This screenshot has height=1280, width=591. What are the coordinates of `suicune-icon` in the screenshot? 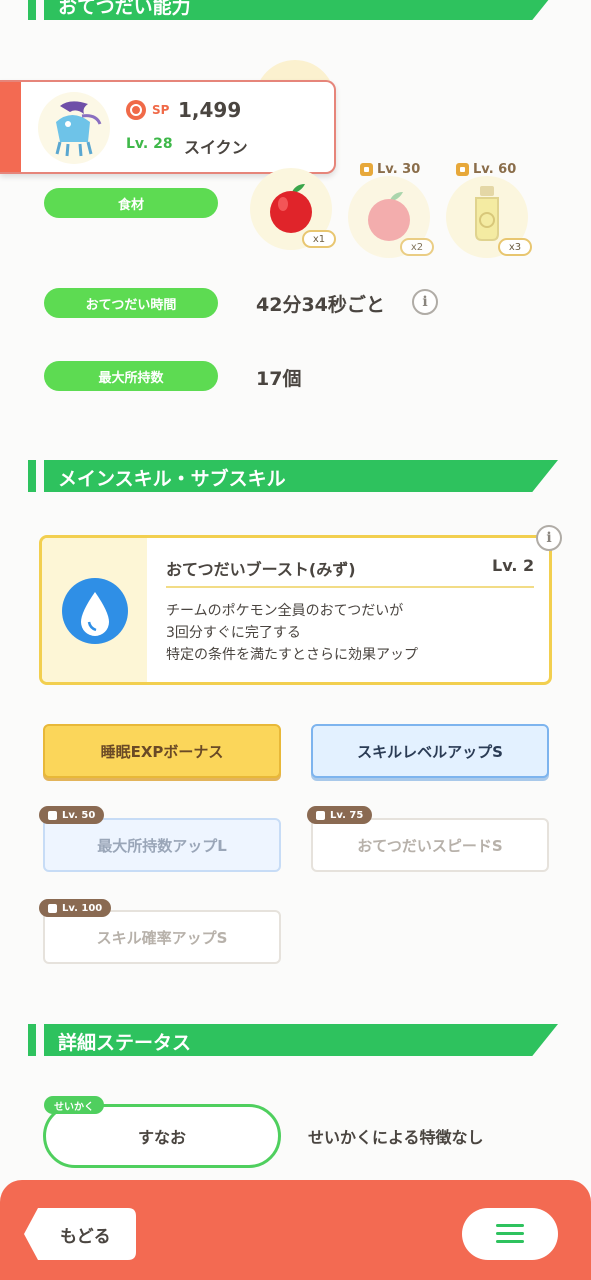 It's located at (78, 129).